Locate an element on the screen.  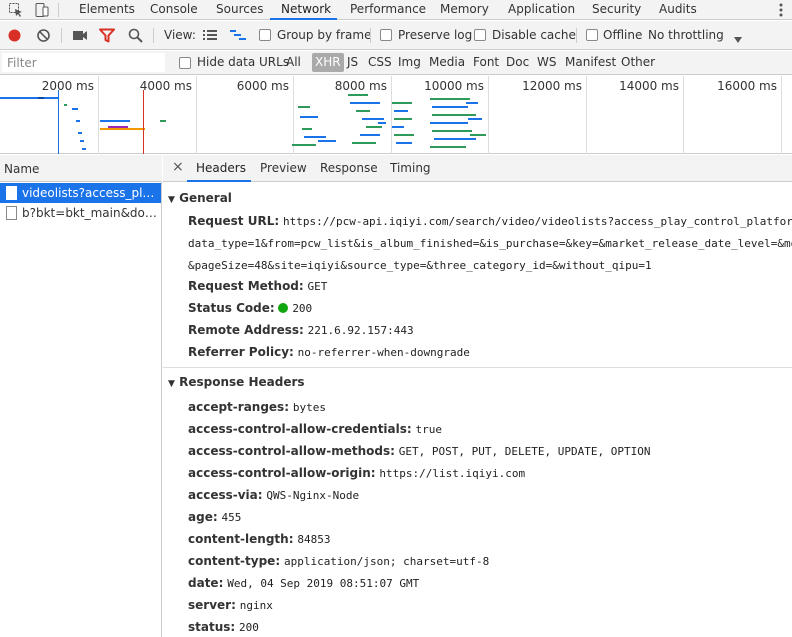
request-url-key: Request URL: is located at coordinates (234, 221).